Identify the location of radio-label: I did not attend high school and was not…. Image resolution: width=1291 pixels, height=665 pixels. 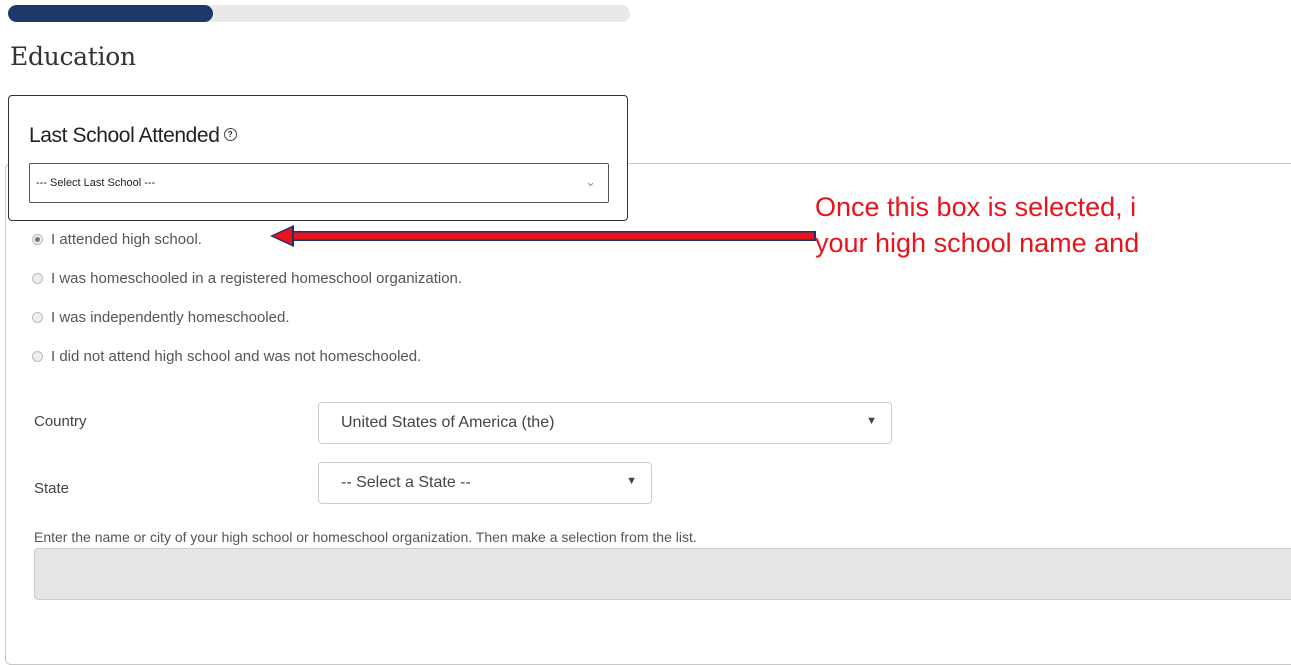
(236, 356).